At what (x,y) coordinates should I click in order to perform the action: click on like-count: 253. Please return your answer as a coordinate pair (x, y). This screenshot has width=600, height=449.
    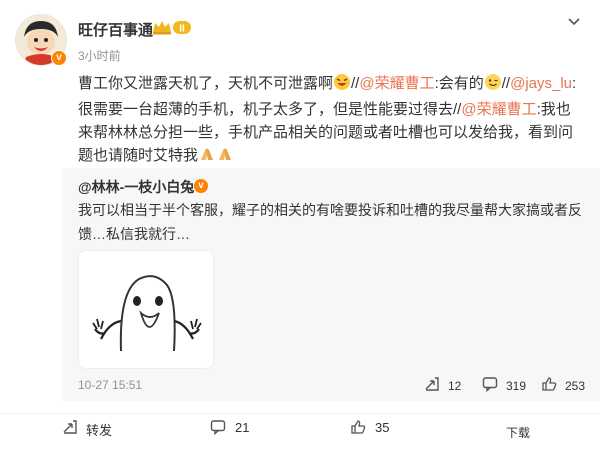
    Looking at the image, I should click on (575, 386).